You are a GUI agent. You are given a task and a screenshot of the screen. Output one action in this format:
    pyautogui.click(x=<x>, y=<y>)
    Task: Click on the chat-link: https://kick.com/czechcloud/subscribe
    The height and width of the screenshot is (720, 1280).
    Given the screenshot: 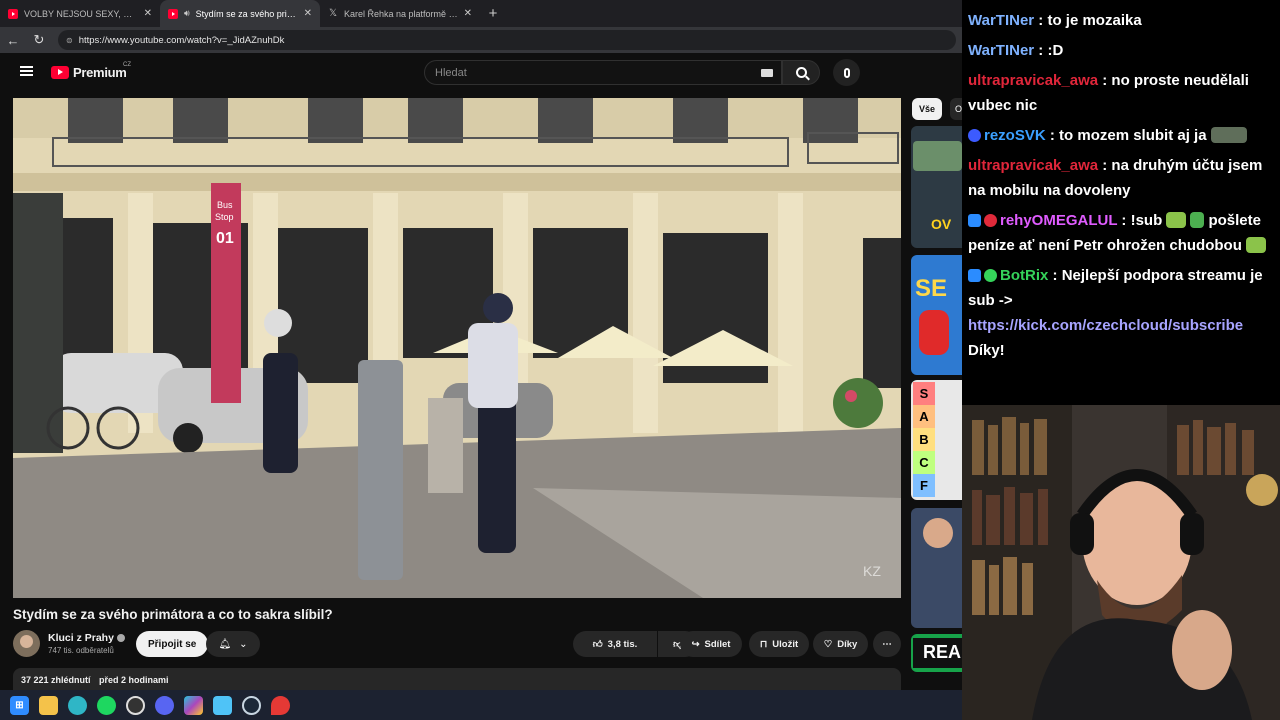 What is the action you would take?
    pyautogui.click(x=1105, y=325)
    